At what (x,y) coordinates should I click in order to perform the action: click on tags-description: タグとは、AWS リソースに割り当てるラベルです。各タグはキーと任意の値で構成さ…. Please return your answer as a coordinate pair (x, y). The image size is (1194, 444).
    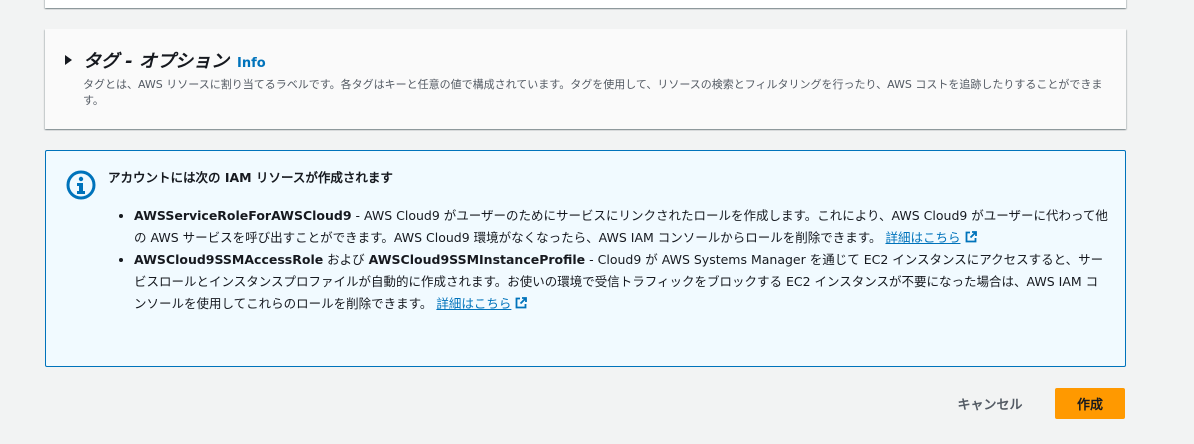
    Looking at the image, I should click on (593, 92).